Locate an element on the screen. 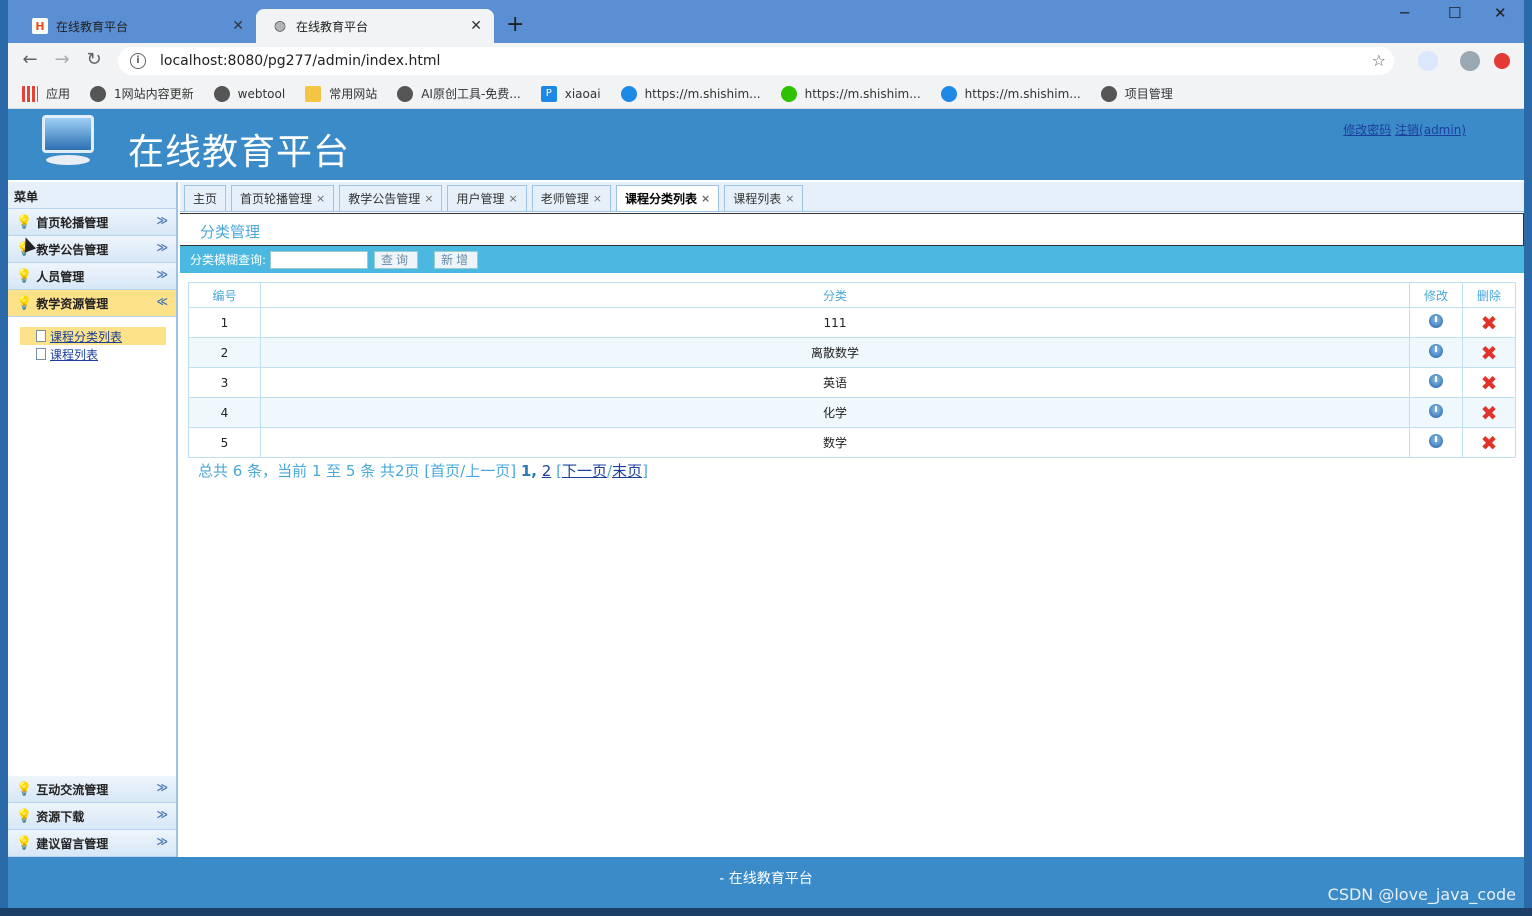 The width and height of the screenshot is (1532, 916). sidebar-subitem-course-list: 课程列表 is located at coordinates (98, 354).